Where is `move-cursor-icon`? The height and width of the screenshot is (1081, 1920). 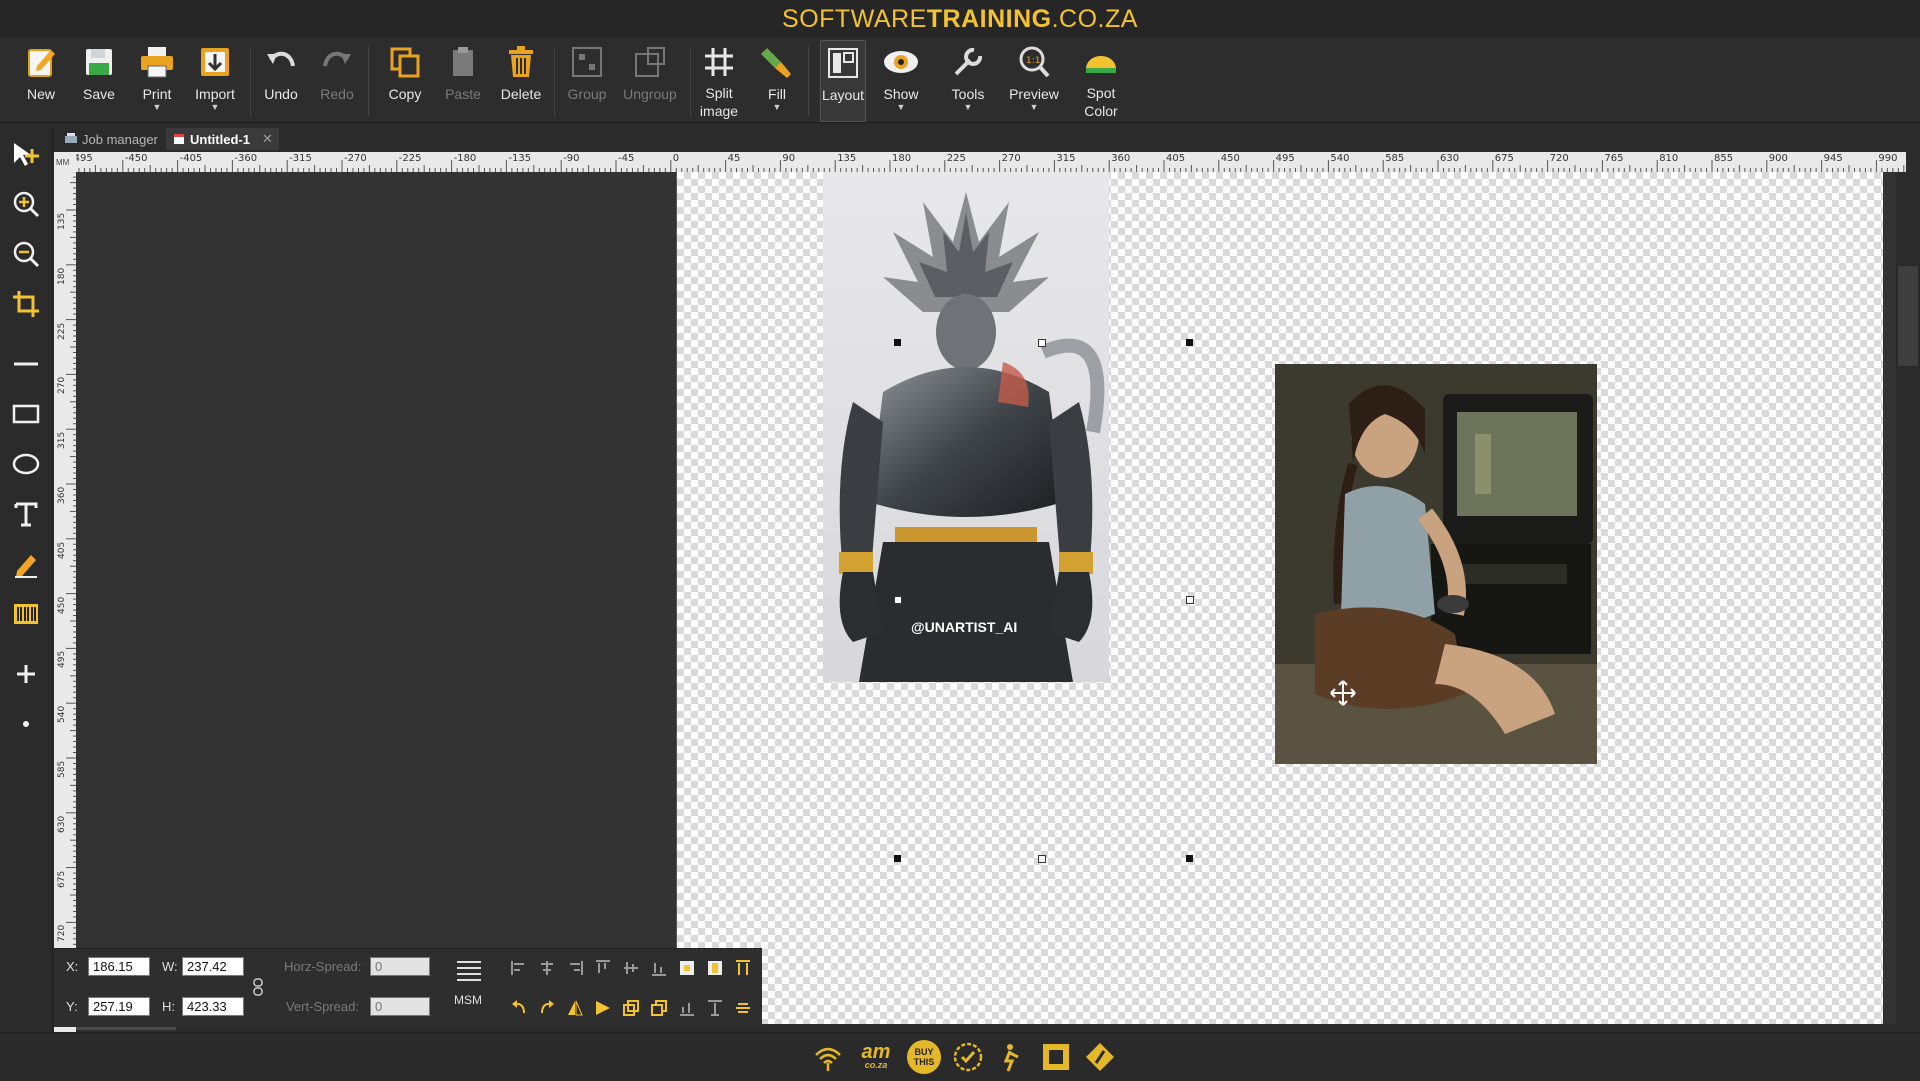
move-cursor-icon is located at coordinates (1343, 693).